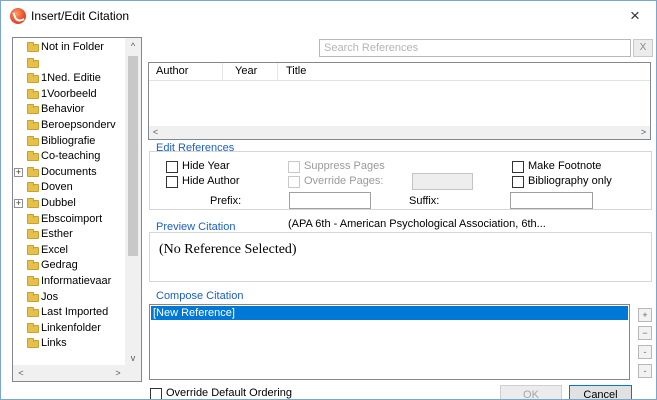  I want to click on preview-citation-box: (No Reference Selected), so click(400, 257).